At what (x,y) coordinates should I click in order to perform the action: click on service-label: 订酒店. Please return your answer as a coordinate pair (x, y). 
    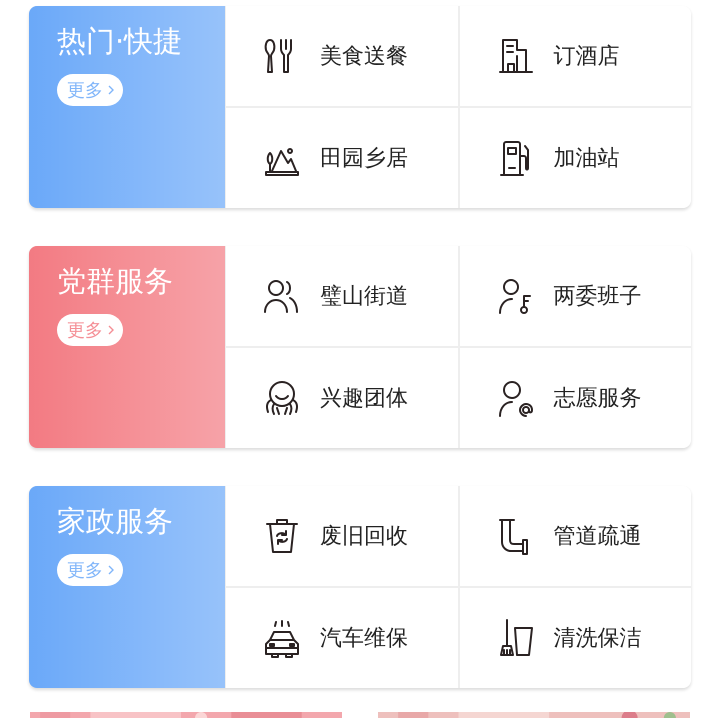
    Looking at the image, I should click on (587, 57).